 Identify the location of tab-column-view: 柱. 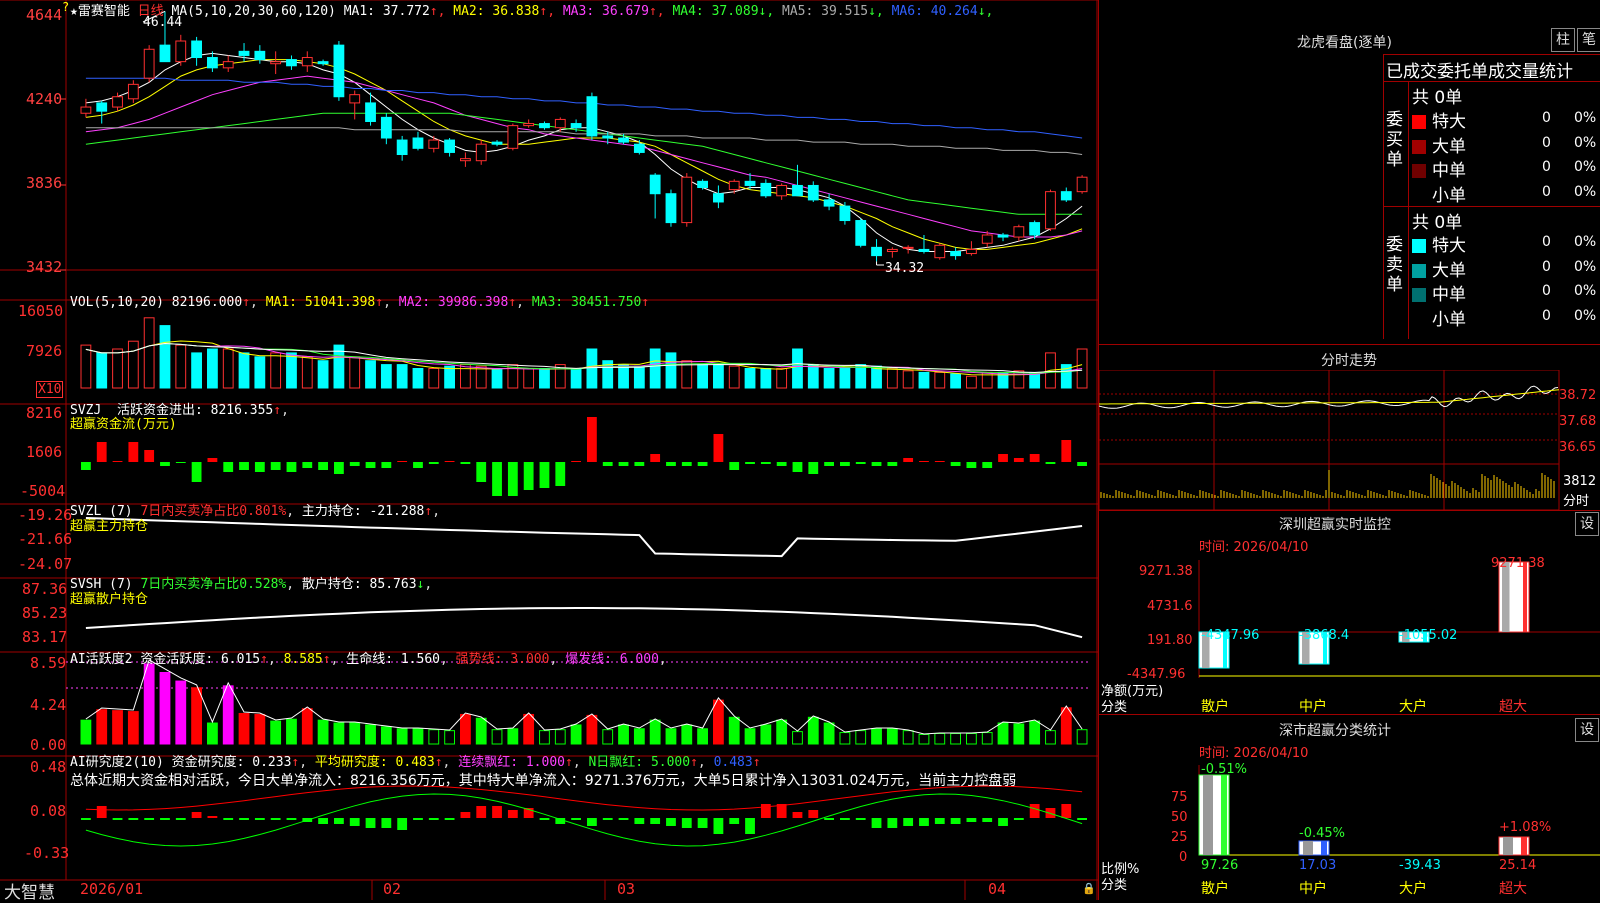
(1563, 40).